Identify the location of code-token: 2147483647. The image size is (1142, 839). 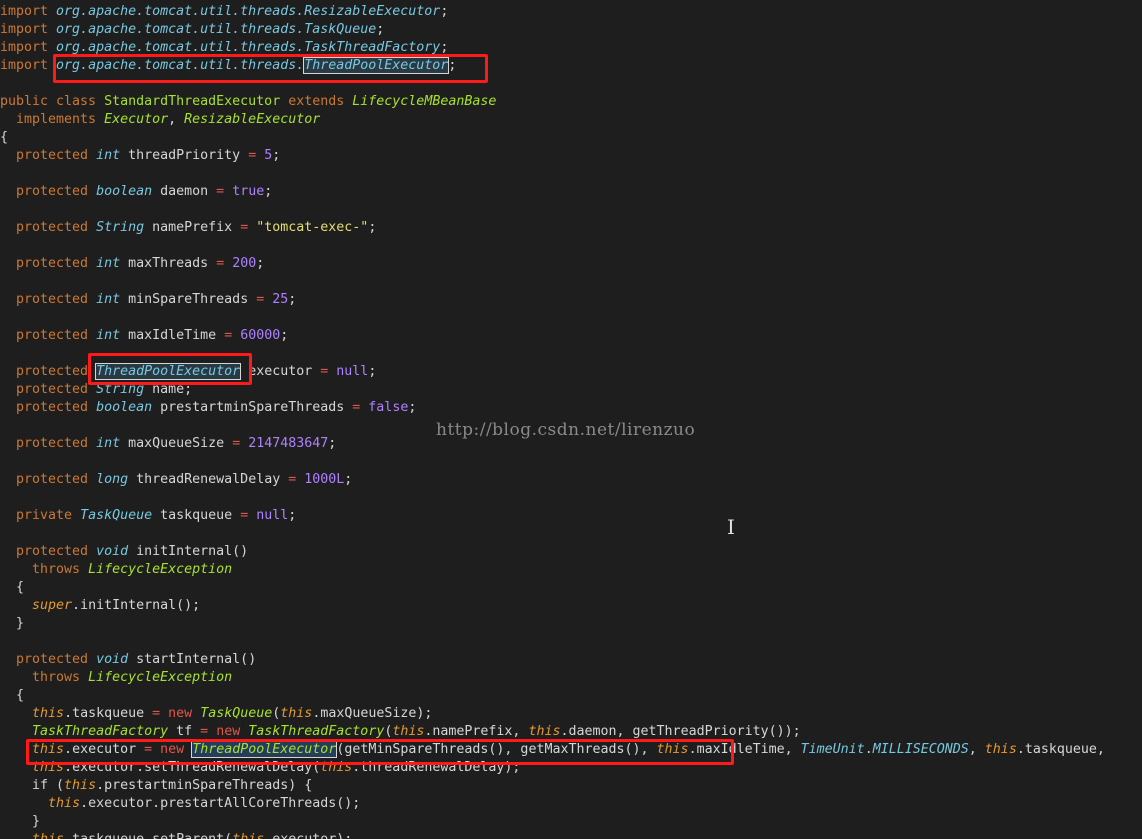
(288, 443).